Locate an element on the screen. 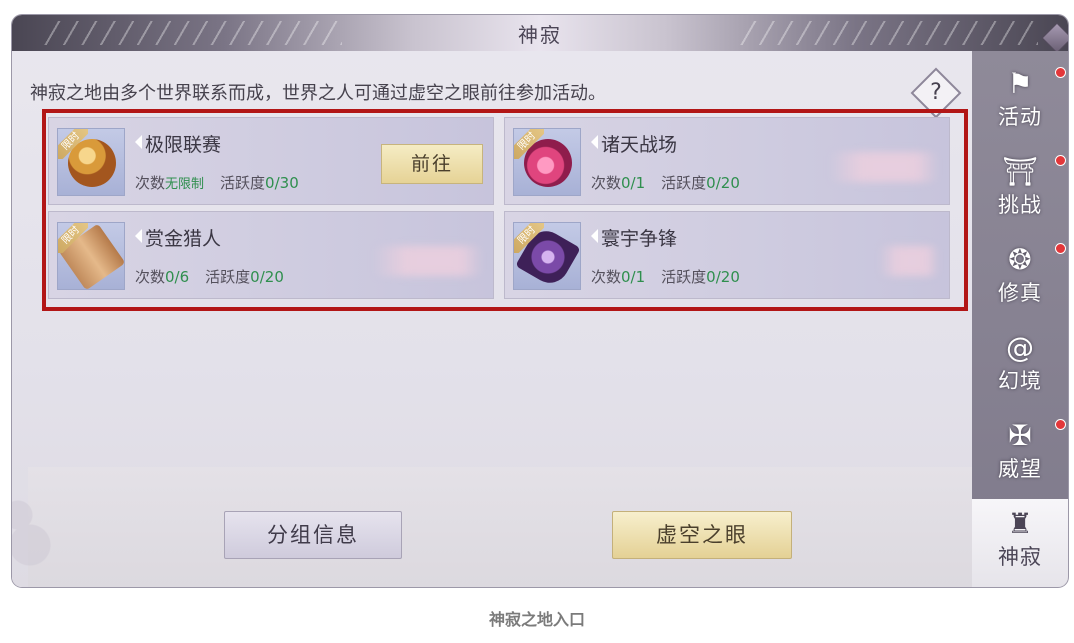  cloud-ornament is located at coordinates (42, 535).